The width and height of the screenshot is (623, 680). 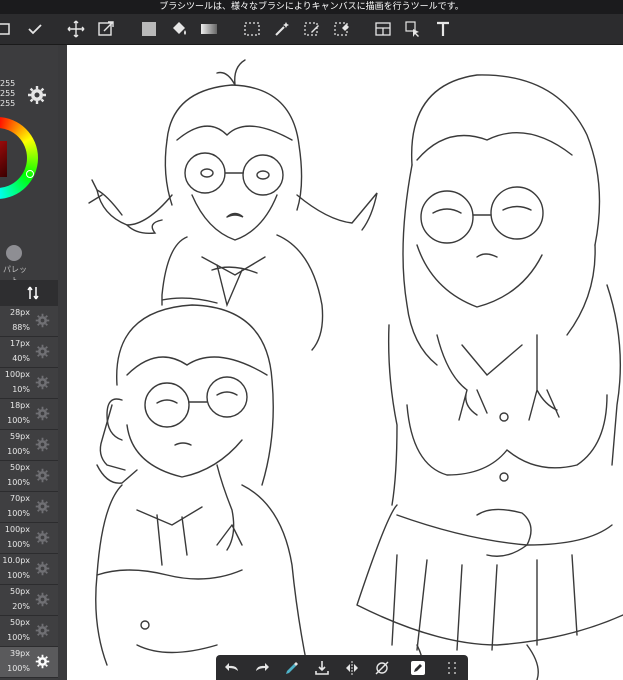 I want to click on sort-icon, so click(x=33, y=293).